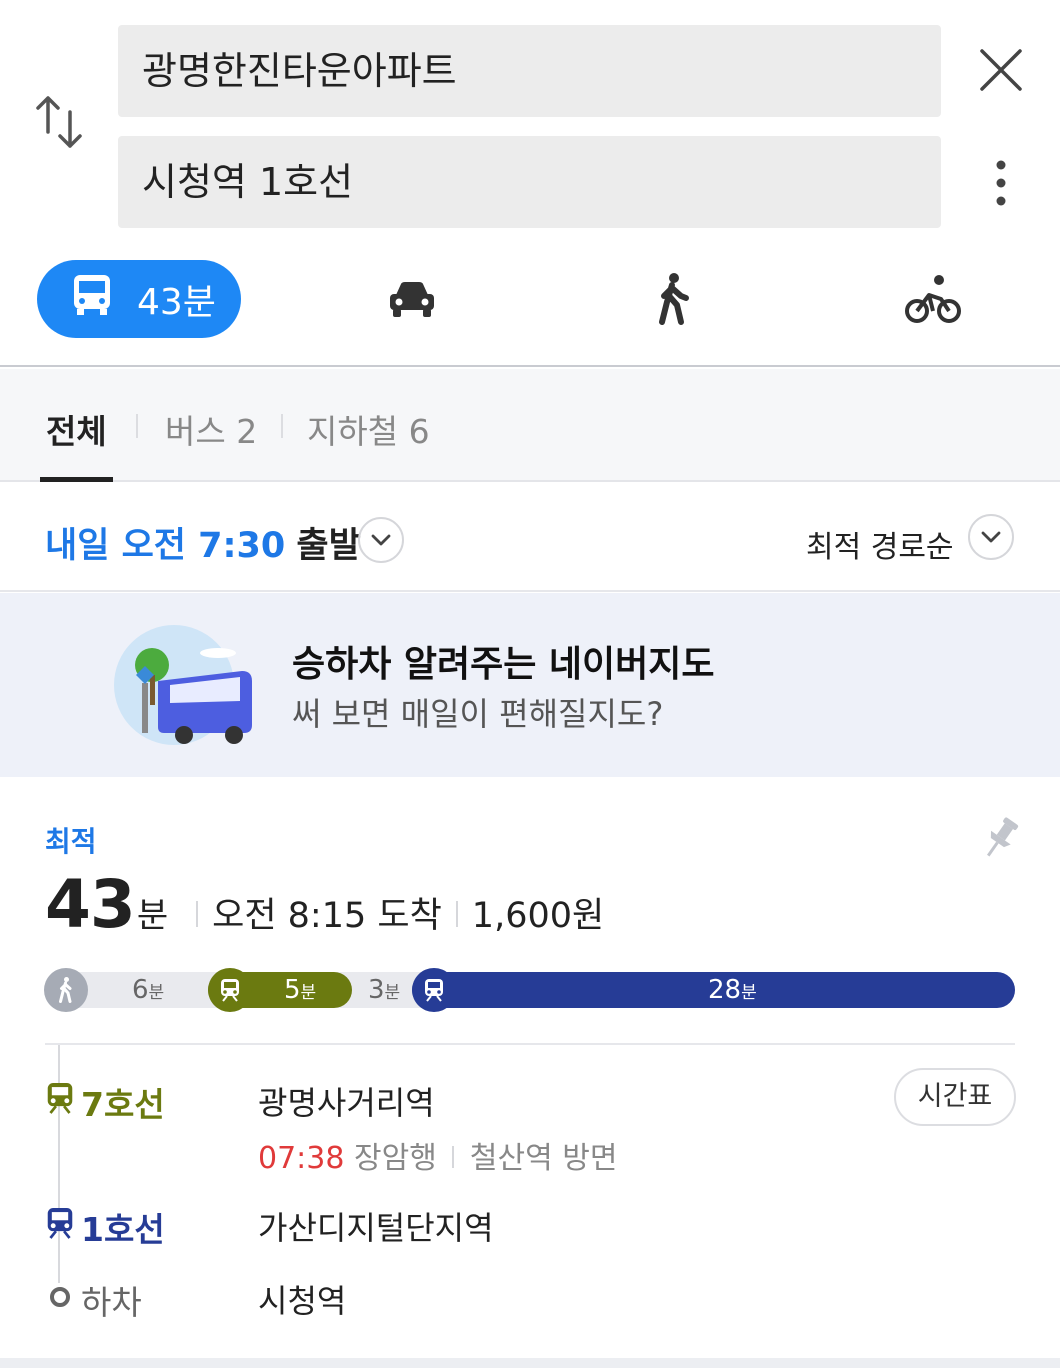 This screenshot has width=1060, height=1368. I want to click on arrival-time: 오전 8:15 도착, so click(327, 916).